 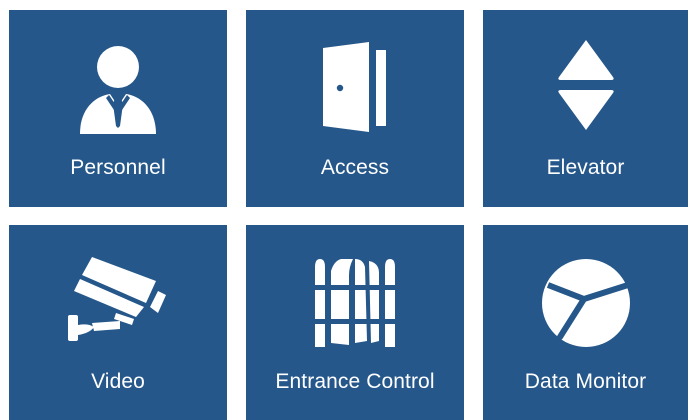 I want to click on door-icon, so click(x=355, y=88).